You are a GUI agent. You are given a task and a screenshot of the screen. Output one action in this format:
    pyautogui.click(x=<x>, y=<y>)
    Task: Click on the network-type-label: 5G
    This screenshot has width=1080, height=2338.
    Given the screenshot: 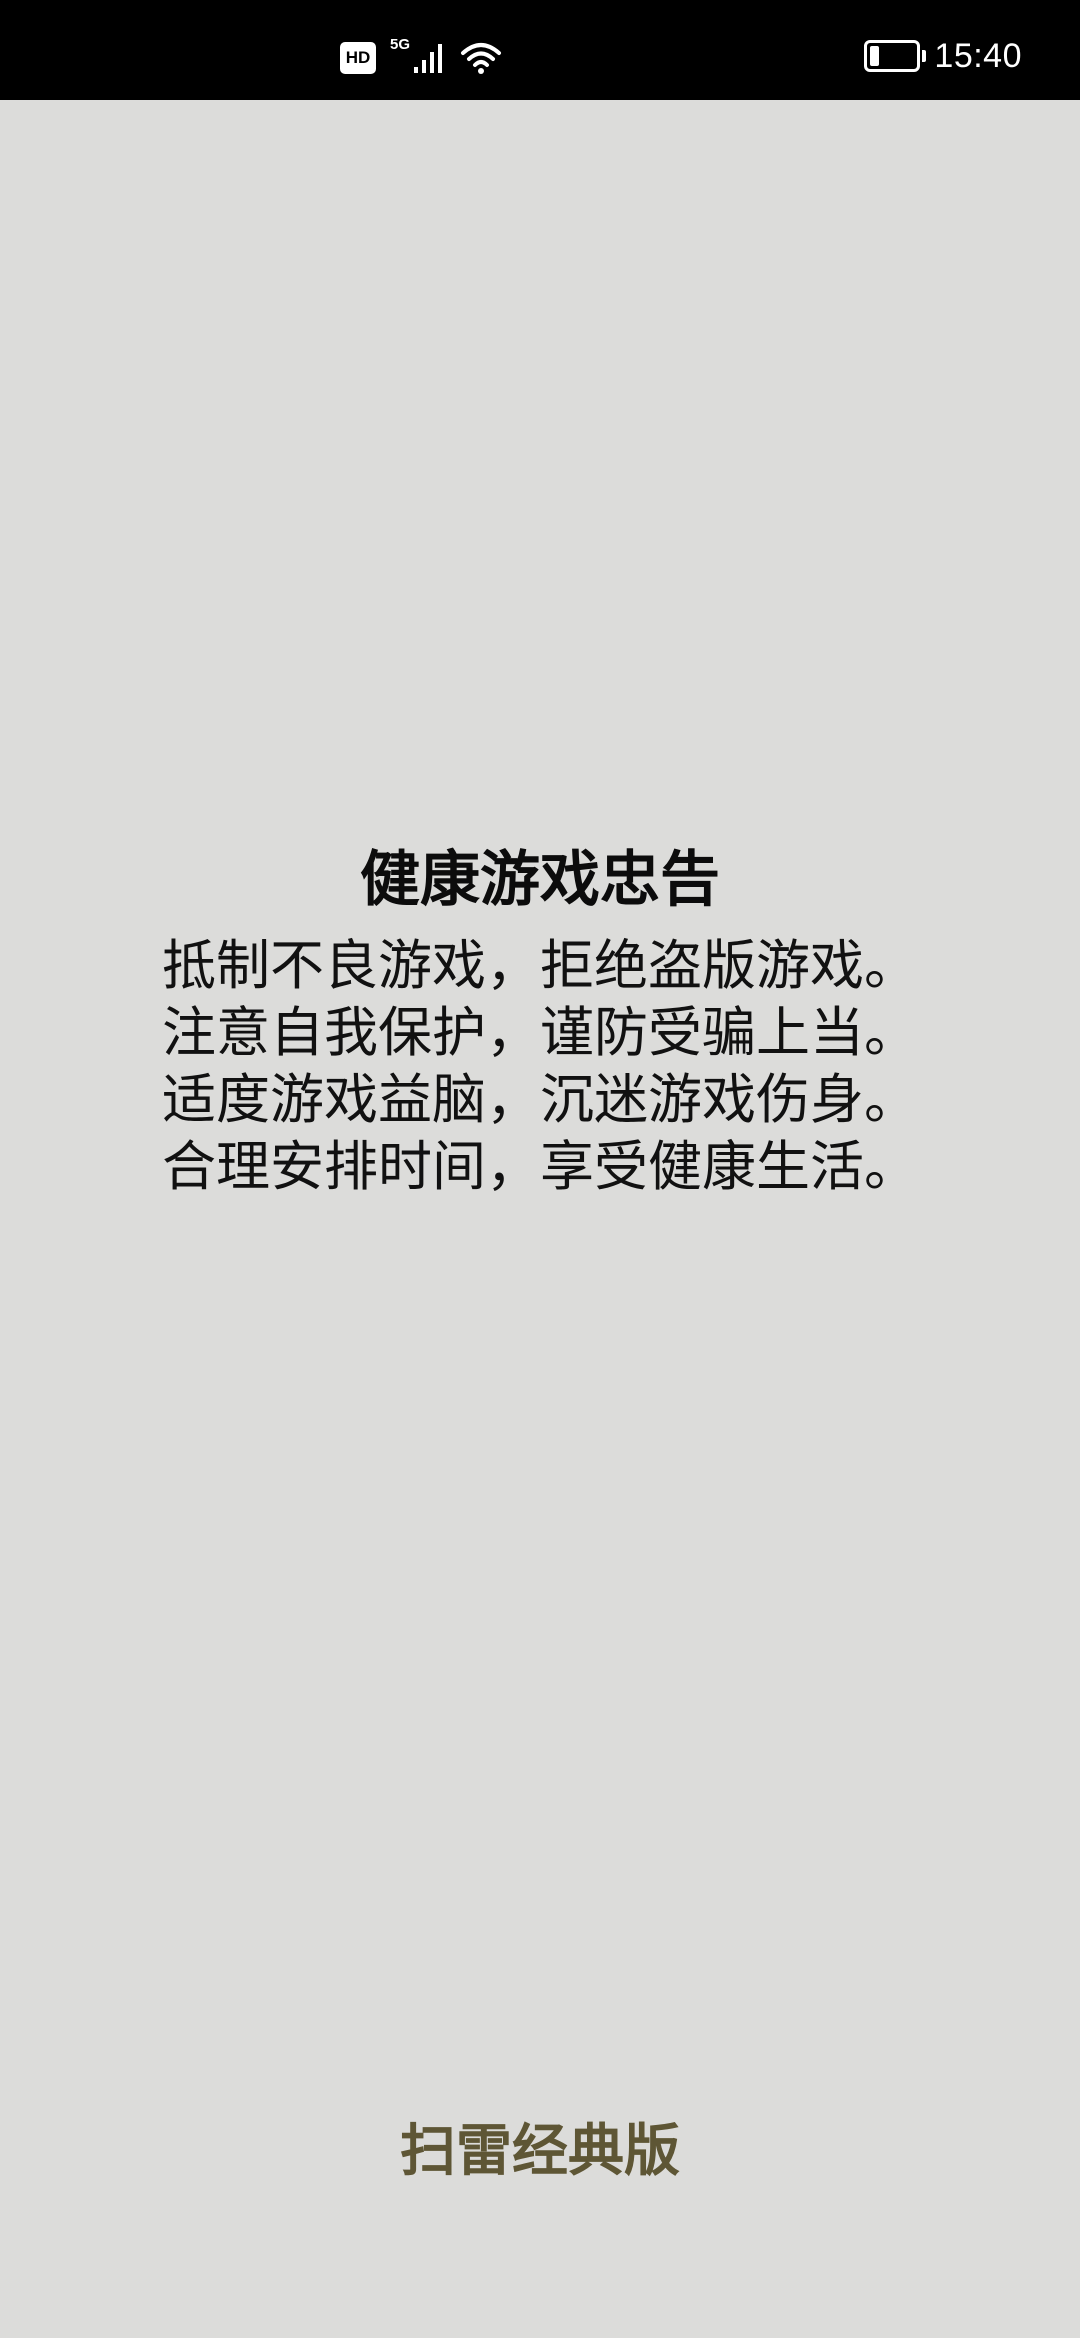 What is the action you would take?
    pyautogui.click(x=400, y=44)
    